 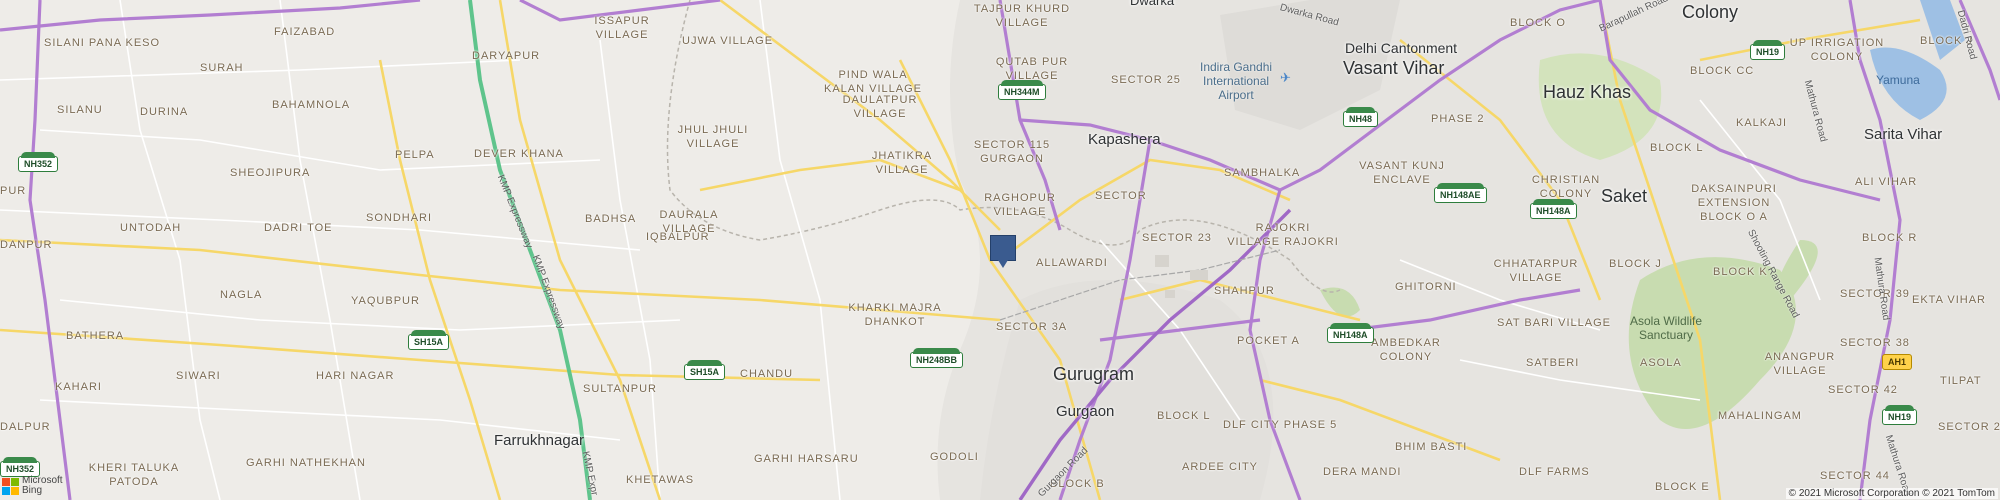 I want to click on label-tajpur-khurd: TAJPUR KHURD, so click(x=1022, y=9).